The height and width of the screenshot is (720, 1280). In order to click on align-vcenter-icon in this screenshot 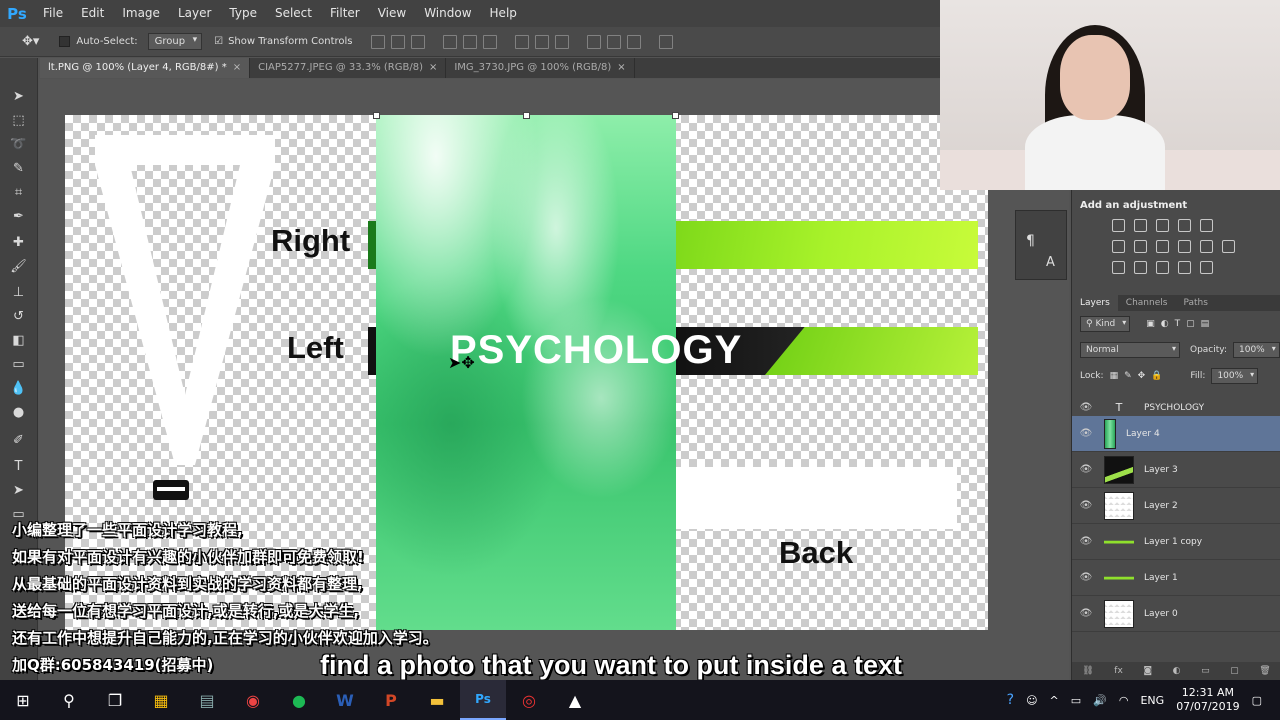, I will do `click(397, 41)`.